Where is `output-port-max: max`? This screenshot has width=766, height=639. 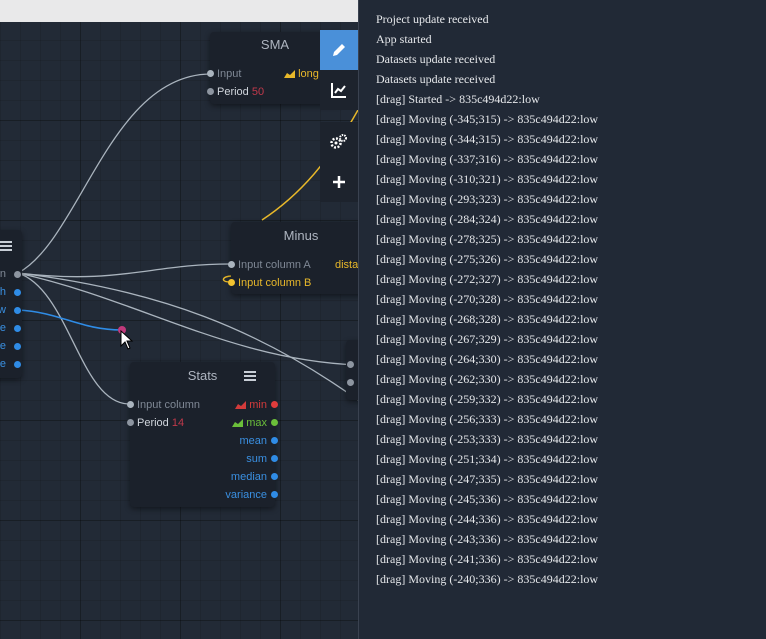 output-port-max: max is located at coordinates (249, 423).